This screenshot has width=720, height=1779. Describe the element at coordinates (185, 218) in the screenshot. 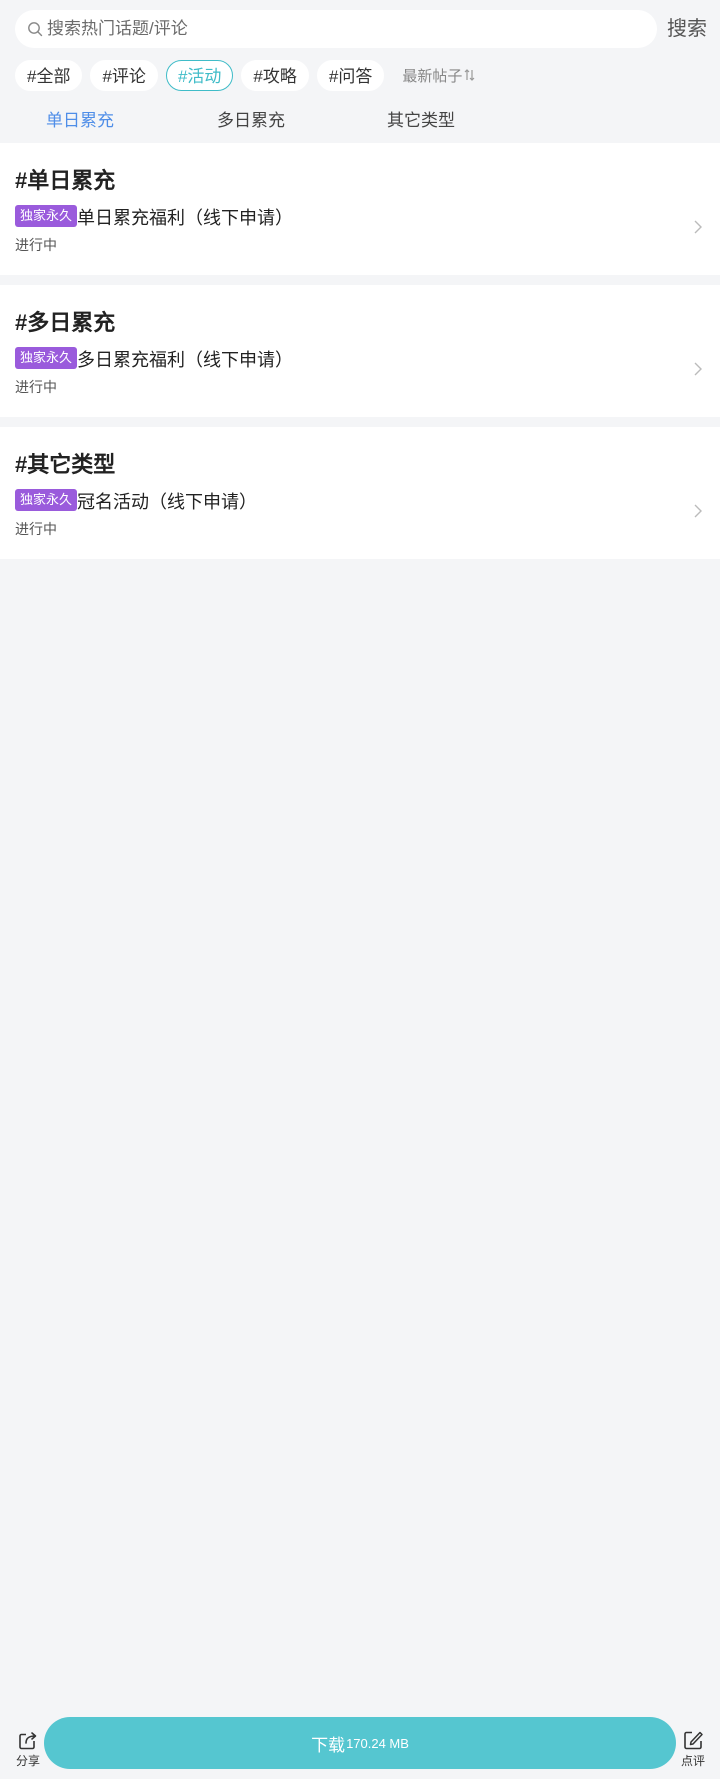

I see `item-title: 单日累充福利（线下申请）` at that location.